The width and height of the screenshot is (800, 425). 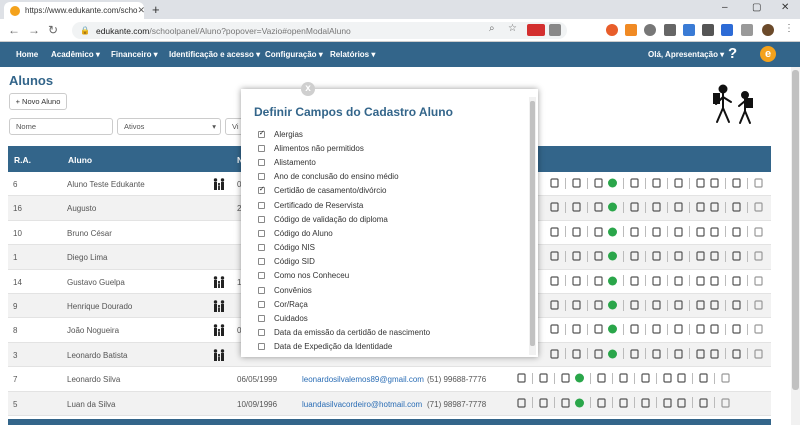 What do you see at coordinates (725, 7) in the screenshot?
I see `minimize-button: –` at bounding box center [725, 7].